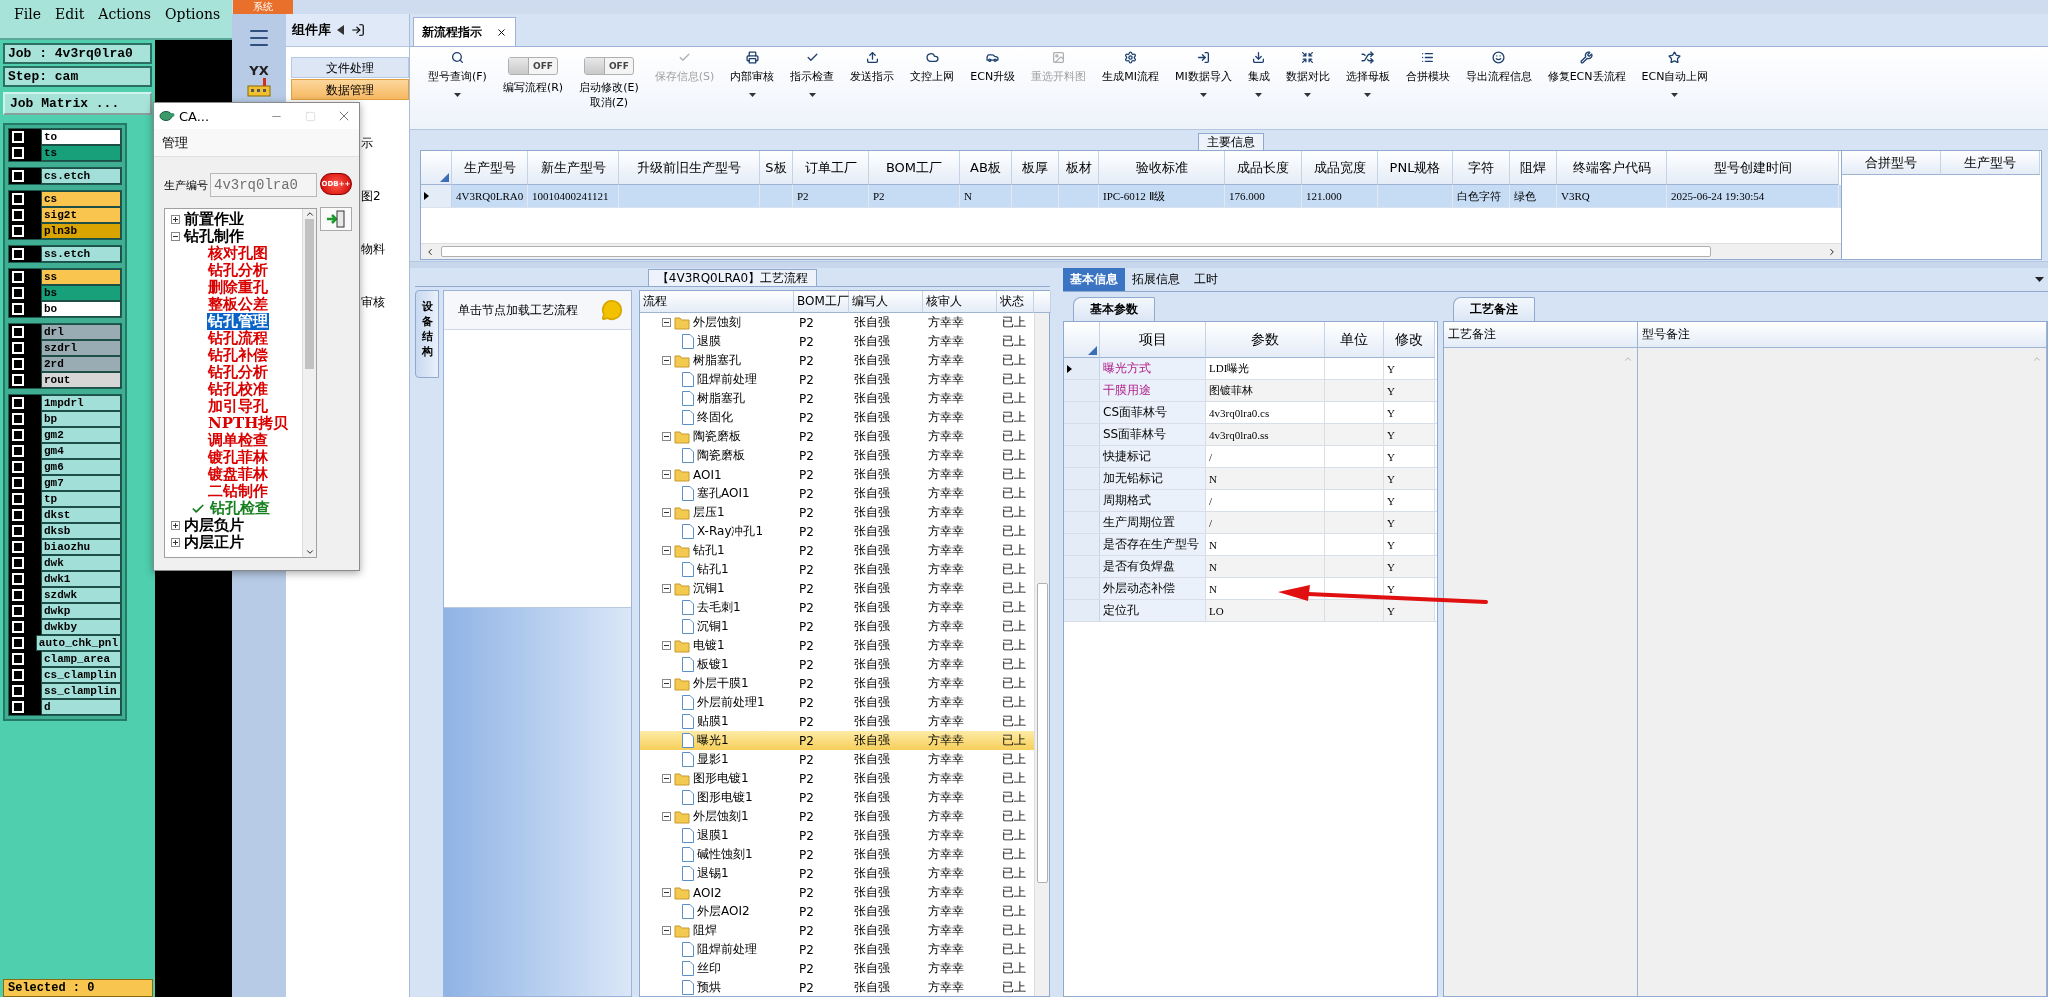  I want to click on tree-item: 钻孔分析, so click(238, 372).